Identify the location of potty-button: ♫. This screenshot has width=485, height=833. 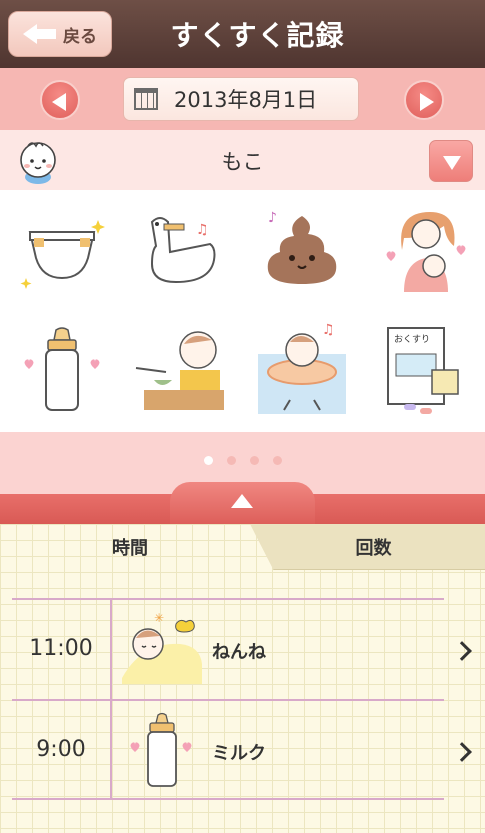
(182, 250).